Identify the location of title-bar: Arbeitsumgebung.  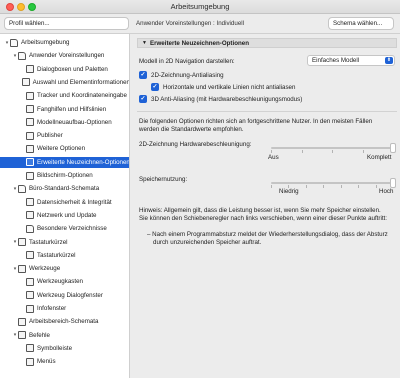
(200, 7).